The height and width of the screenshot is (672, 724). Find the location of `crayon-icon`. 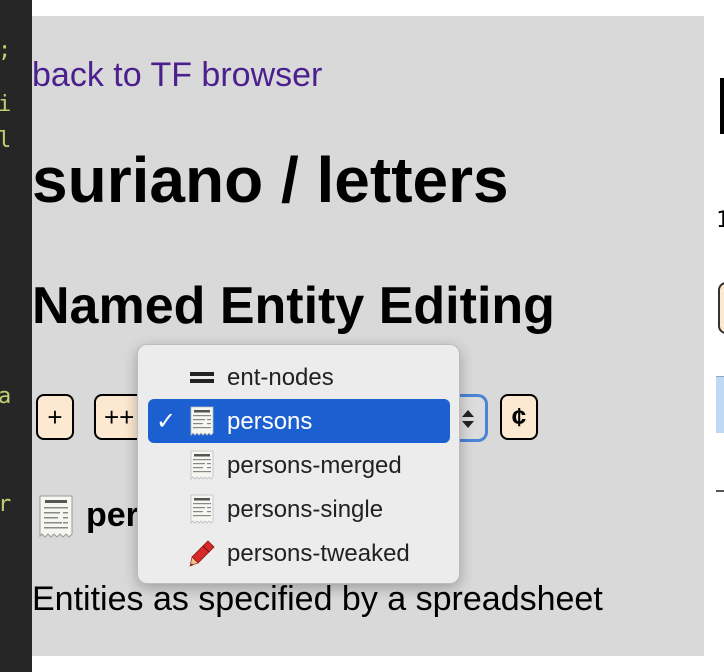

crayon-icon is located at coordinates (202, 553).